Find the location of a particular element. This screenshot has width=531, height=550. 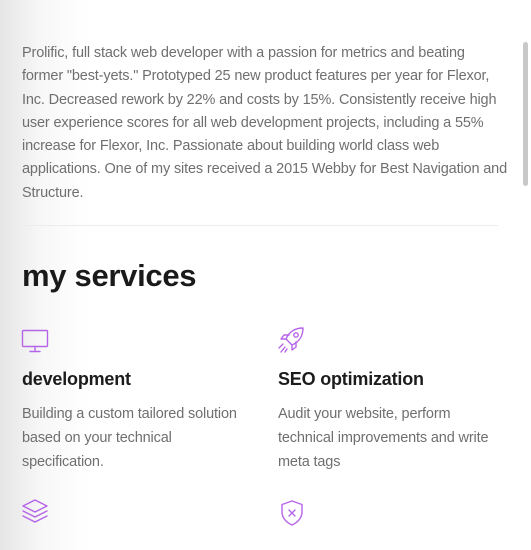

service-title-development: development is located at coordinates (76, 379).